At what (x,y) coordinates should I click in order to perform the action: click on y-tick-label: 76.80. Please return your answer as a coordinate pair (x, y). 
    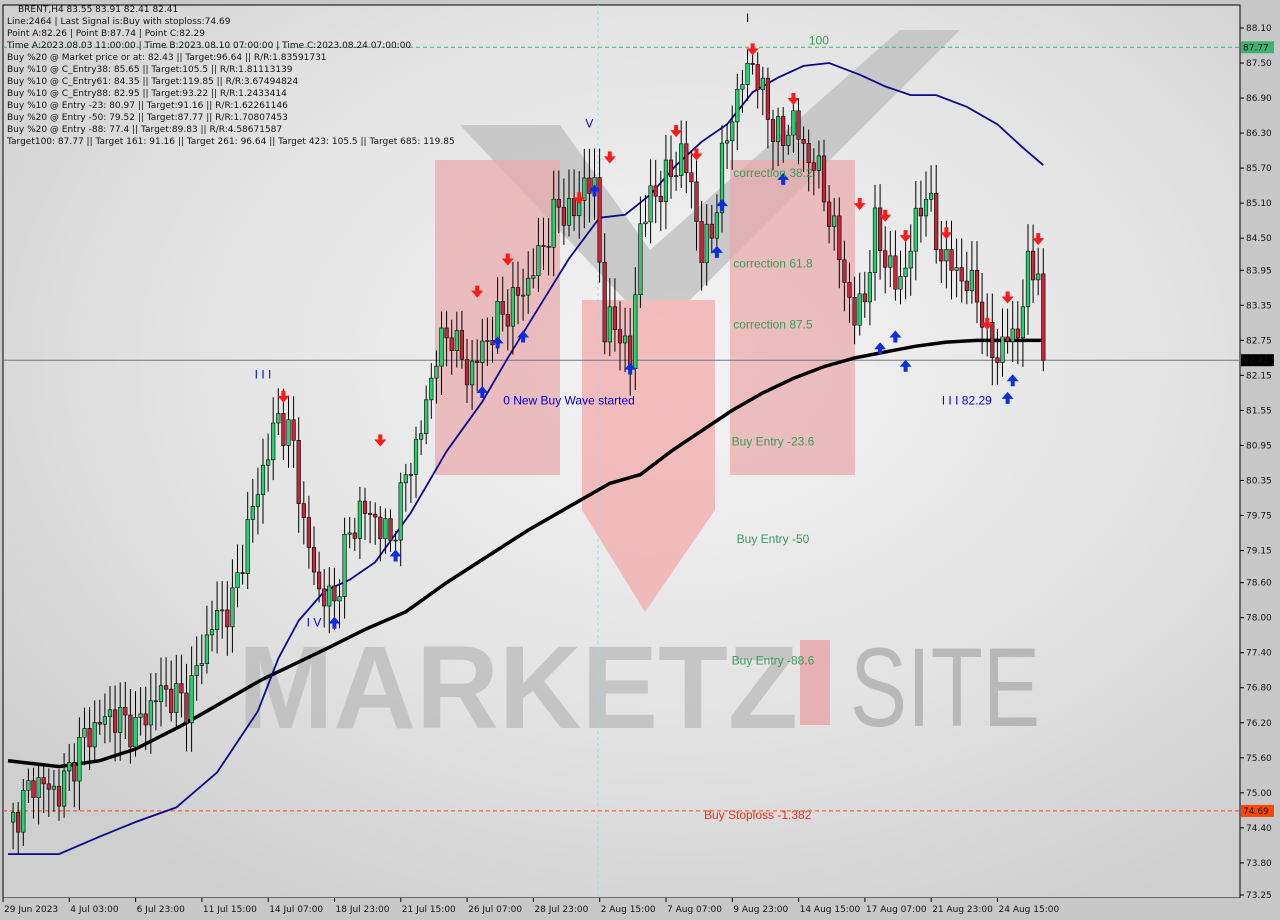
    Looking at the image, I should click on (1259, 689).